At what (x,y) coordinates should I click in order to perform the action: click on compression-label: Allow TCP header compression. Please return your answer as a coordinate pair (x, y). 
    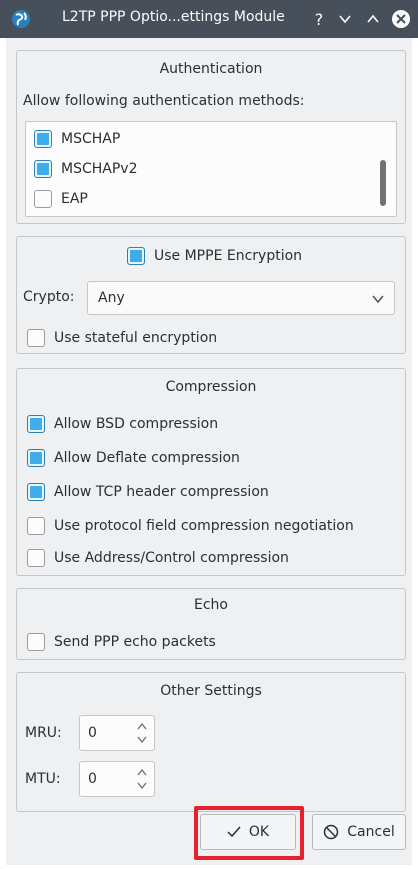
    Looking at the image, I should click on (161, 492).